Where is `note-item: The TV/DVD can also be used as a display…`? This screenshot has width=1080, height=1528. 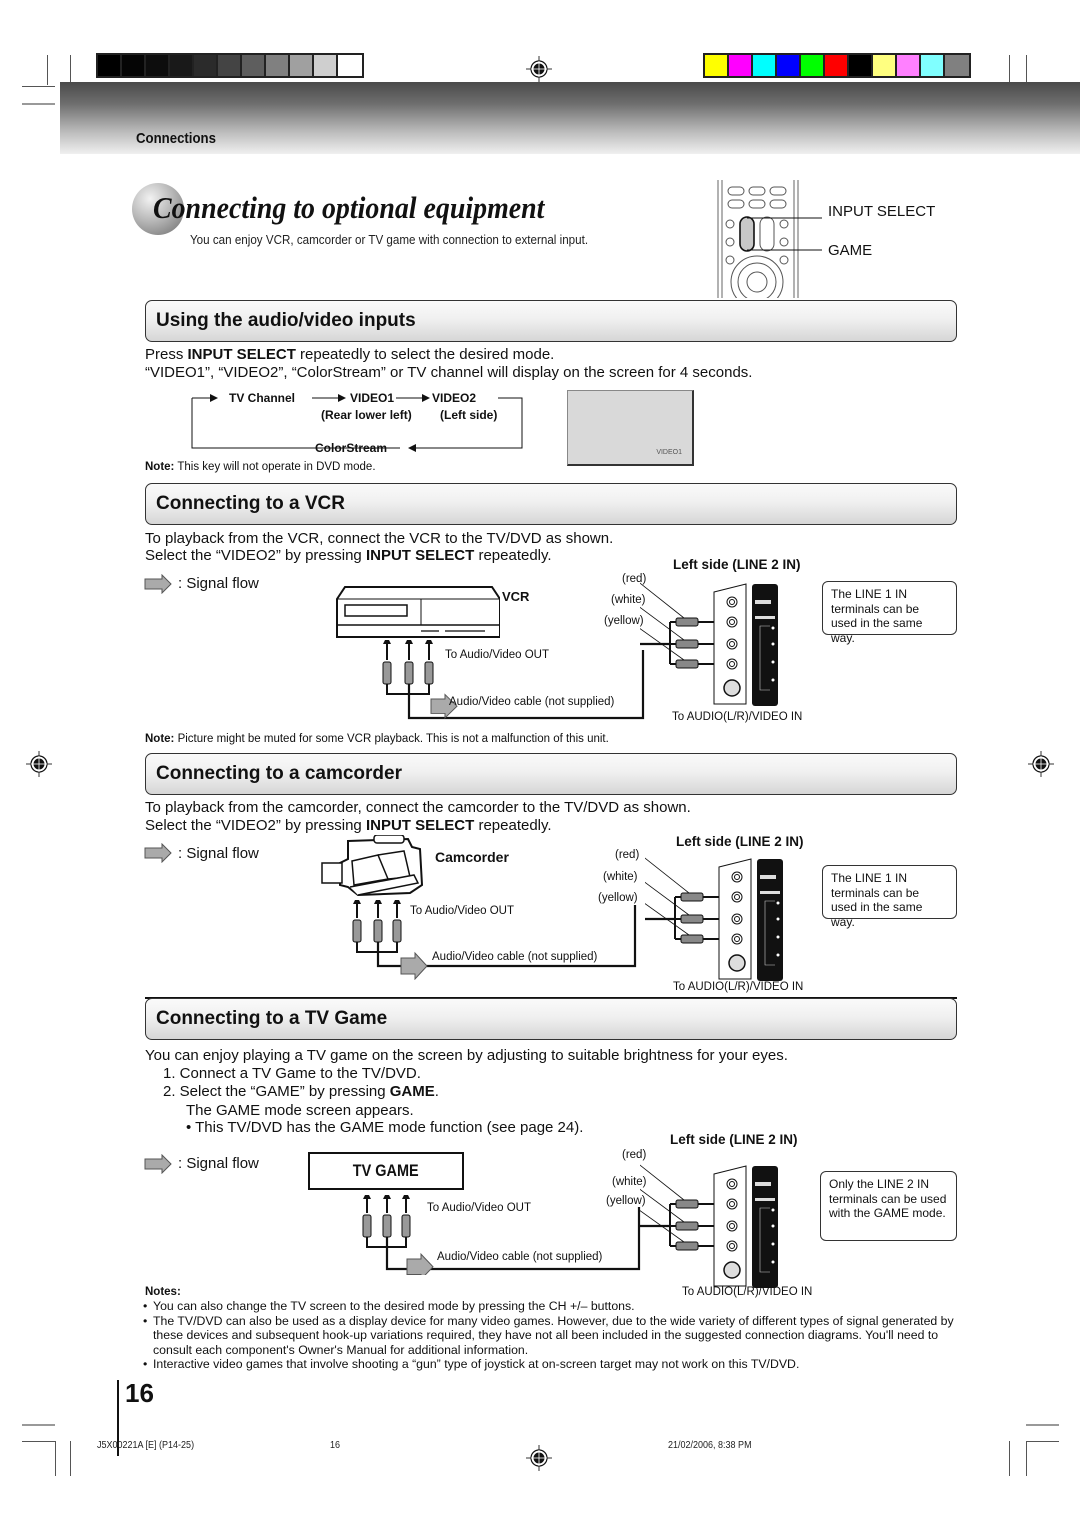
note-item: The TV/DVD can also be used as a display… is located at coordinates (553, 1336).